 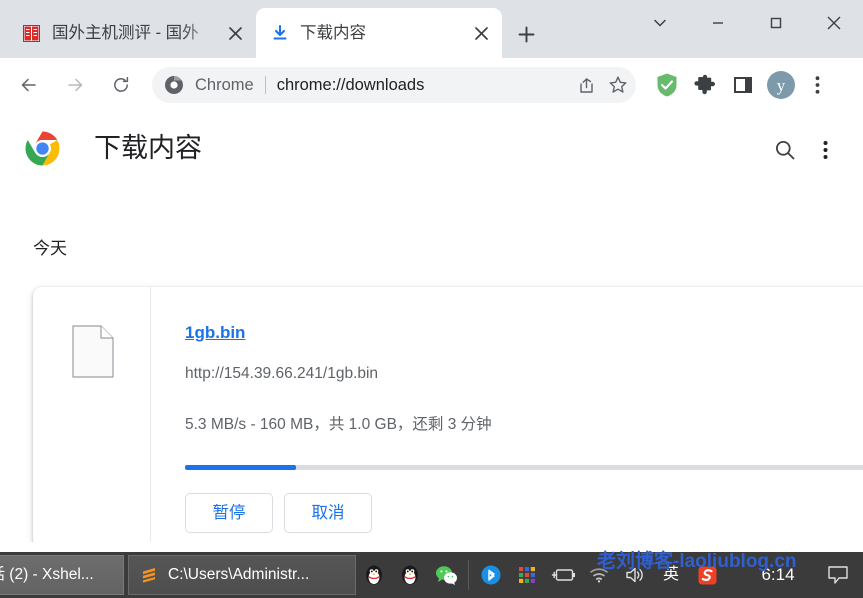 I want to click on search-icon, so click(x=785, y=150).